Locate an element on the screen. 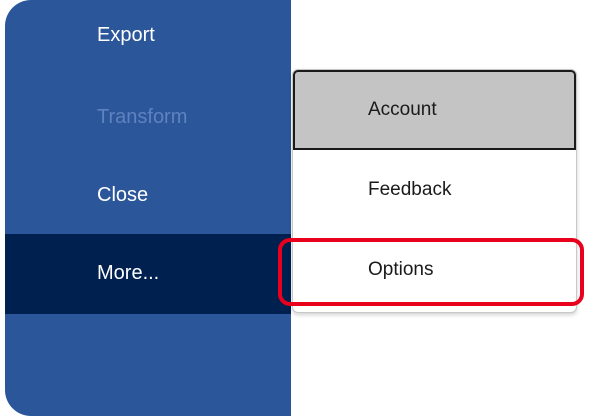 This screenshot has height=416, width=591. nav-item-export: Export is located at coordinates (148, 30).